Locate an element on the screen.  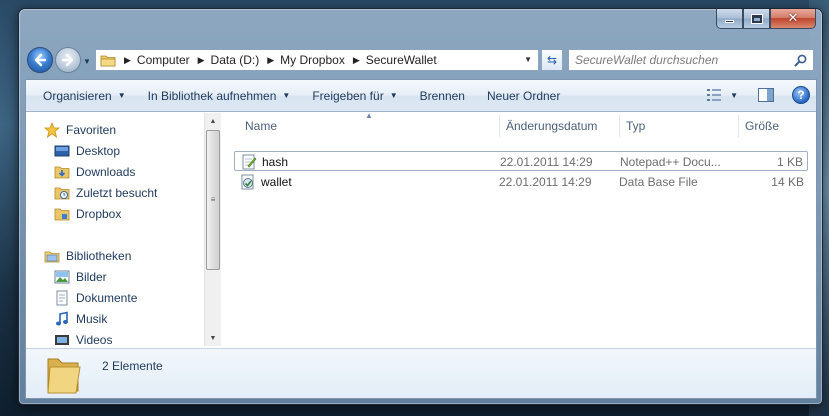
refresh-button: ⇆ is located at coordinates (552, 60).